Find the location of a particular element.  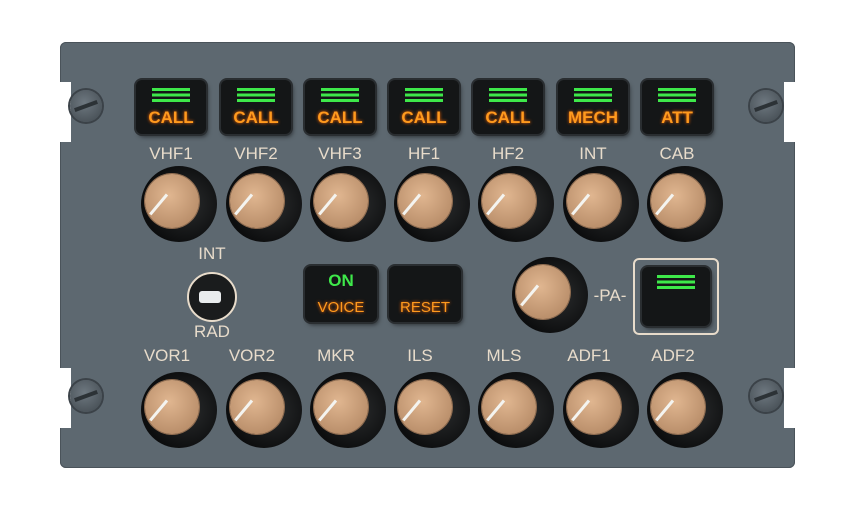

channel-label: HF1 is located at coordinates (424, 153).